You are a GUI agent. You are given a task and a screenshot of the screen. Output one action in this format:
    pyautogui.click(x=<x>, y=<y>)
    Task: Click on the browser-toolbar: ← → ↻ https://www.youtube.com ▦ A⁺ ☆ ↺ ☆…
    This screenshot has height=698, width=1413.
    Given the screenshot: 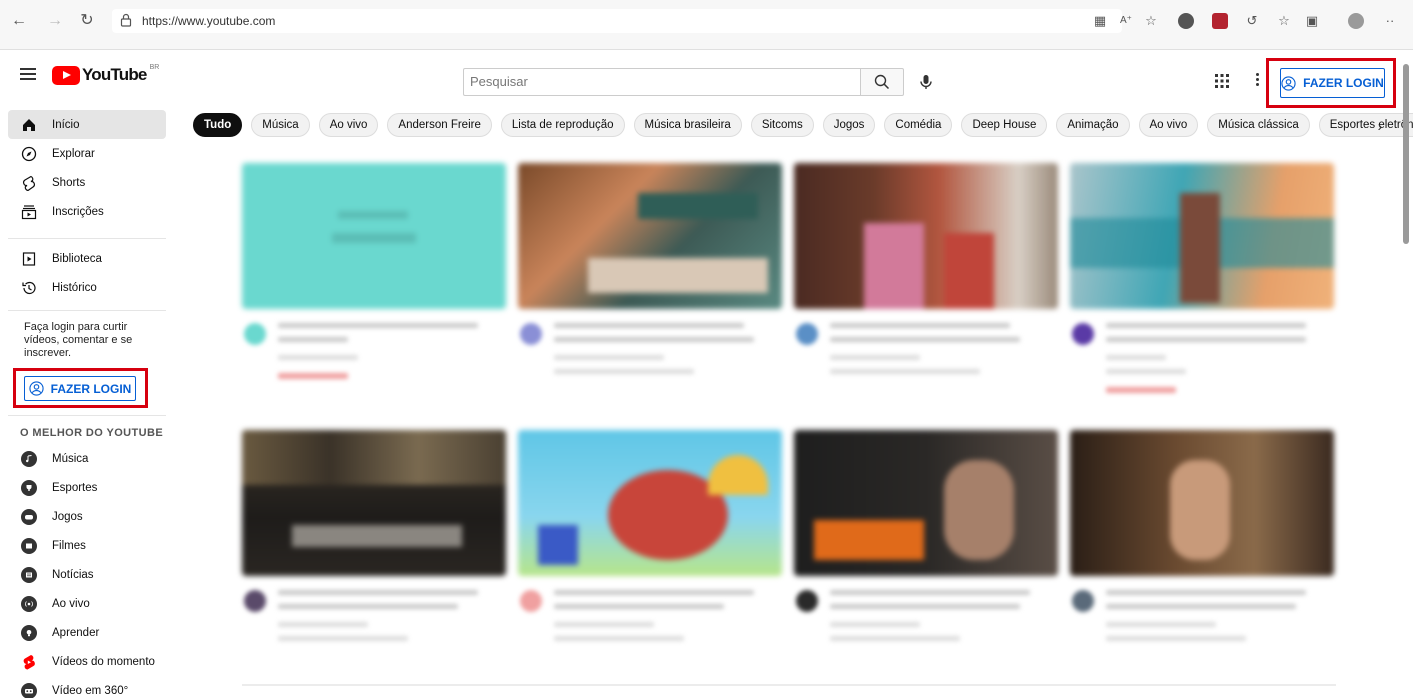 What is the action you would take?
    pyautogui.click(x=706, y=25)
    